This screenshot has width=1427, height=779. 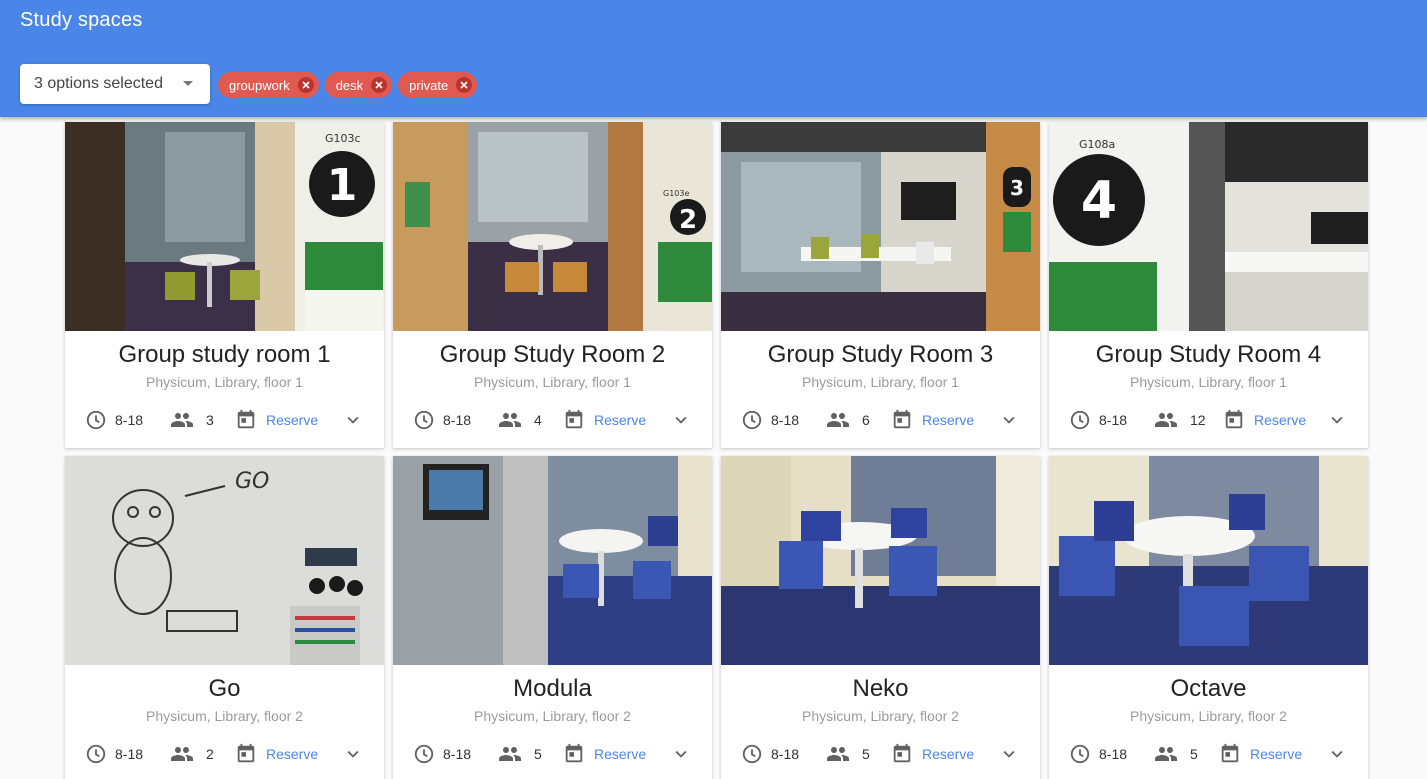 I want to click on filter-select-value: 3 options selected, so click(x=98, y=83).